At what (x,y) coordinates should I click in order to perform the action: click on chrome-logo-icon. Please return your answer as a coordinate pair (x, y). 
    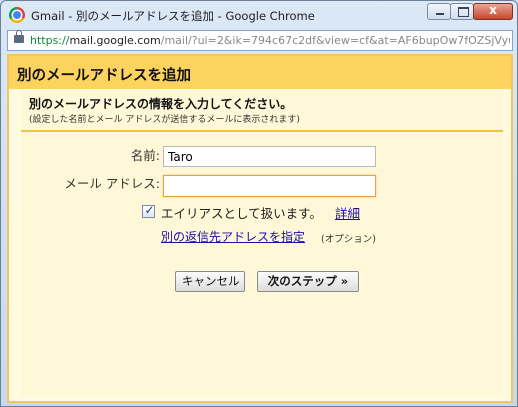
    Looking at the image, I should click on (17, 15).